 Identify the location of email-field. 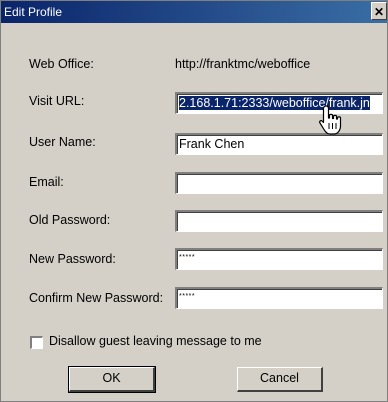
(279, 183).